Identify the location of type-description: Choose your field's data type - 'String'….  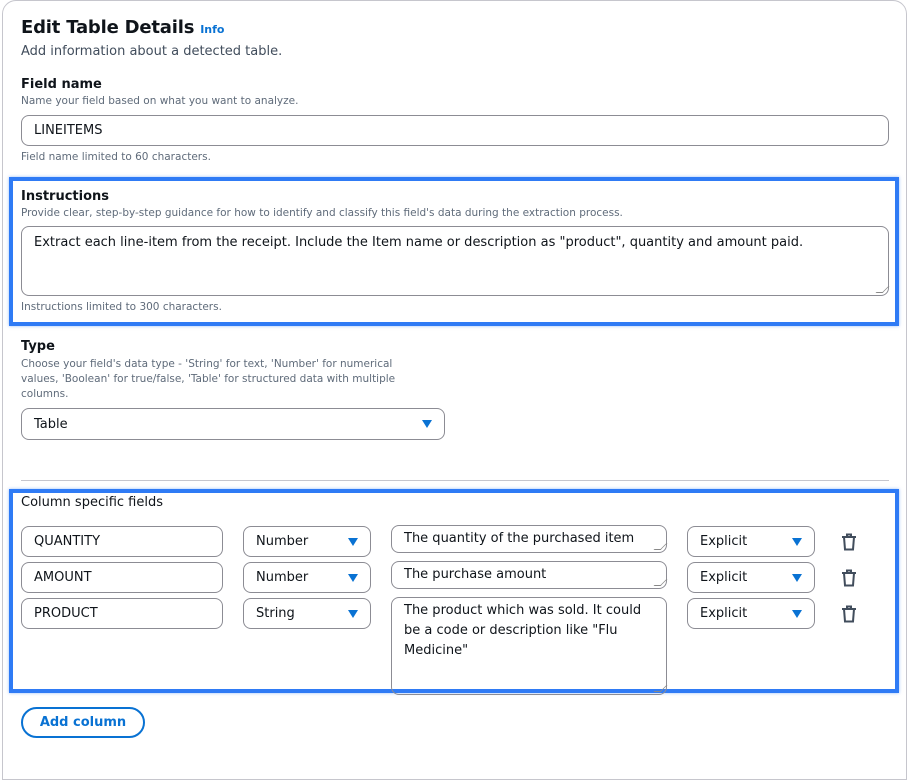
(208, 379).